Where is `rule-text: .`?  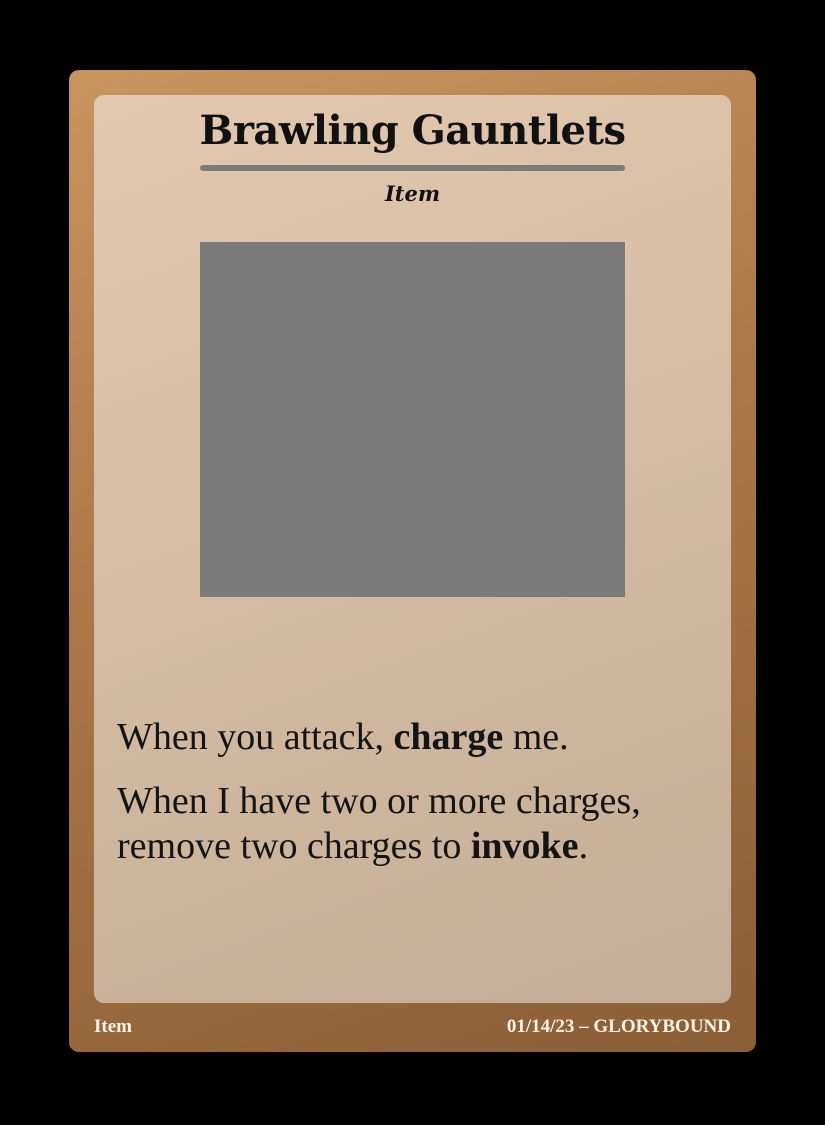
rule-text: . is located at coordinates (583, 846).